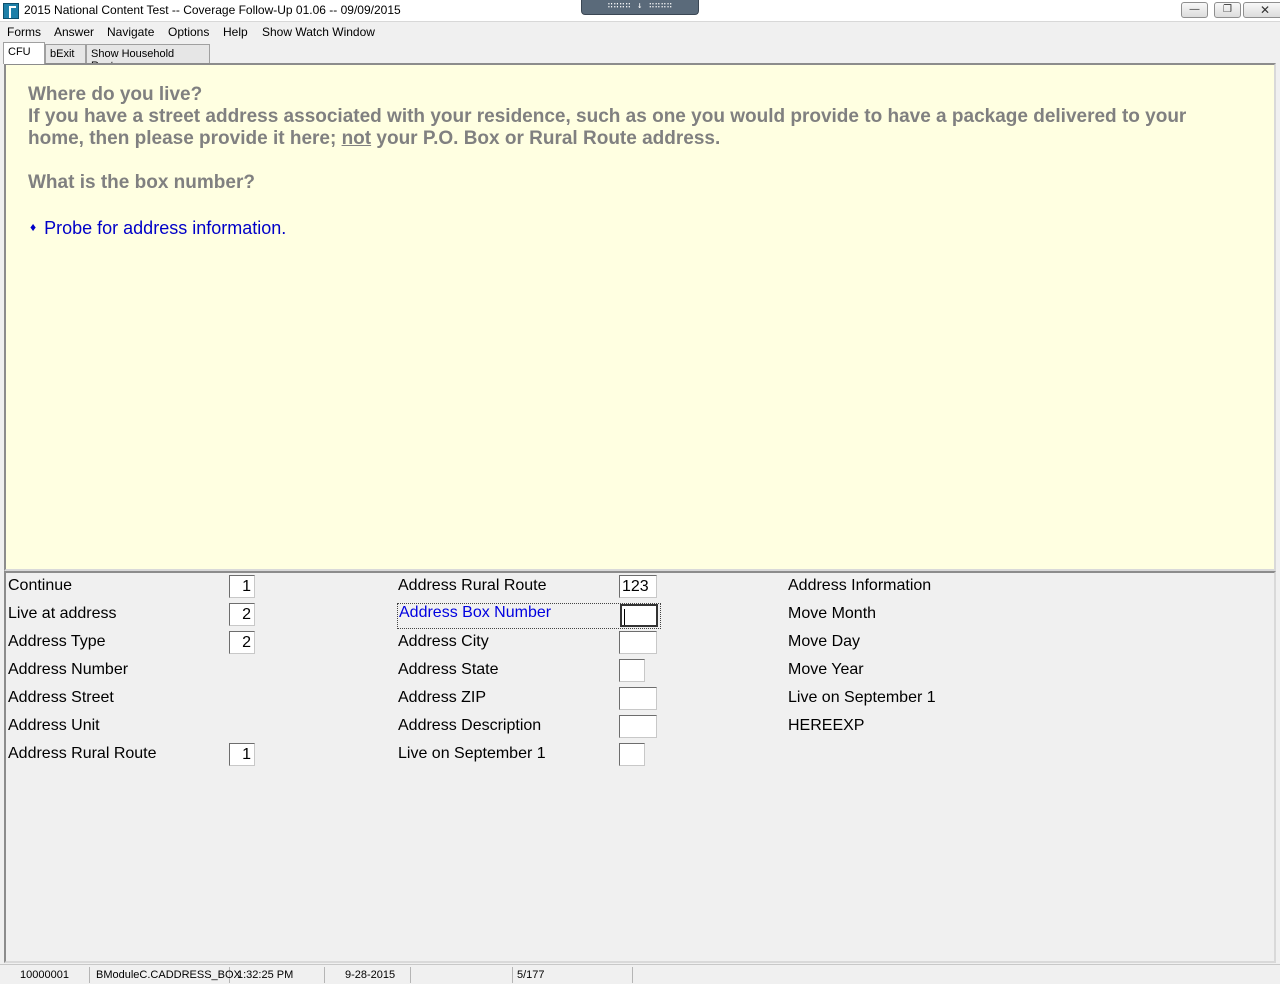  Describe the element at coordinates (318, 32) in the screenshot. I see `menu-show-watch-window: Show Watch Window` at that location.